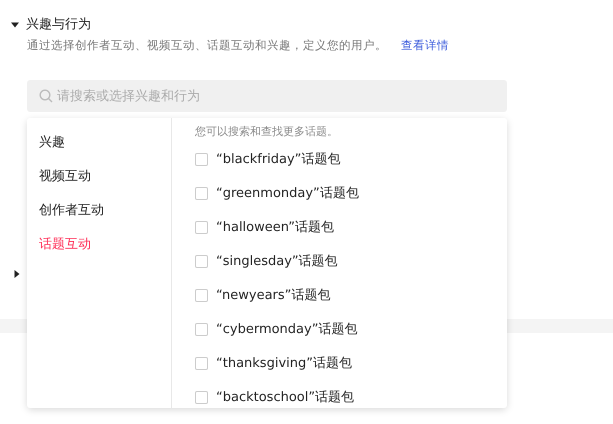 Image resolution: width=613 pixels, height=424 pixels. Describe the element at coordinates (46, 96) in the screenshot. I see `search-icon` at that location.